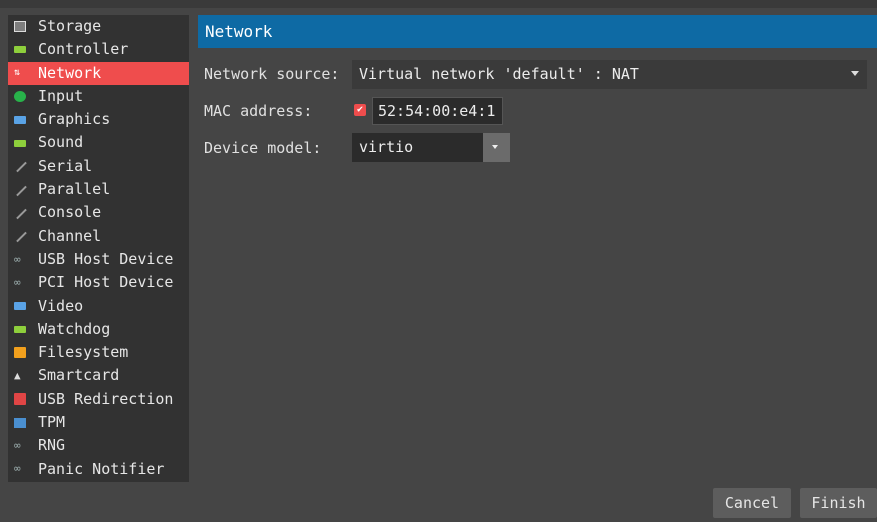  What do you see at coordinates (98, 329) in the screenshot?
I see `sidebar-item-watchdog: Watchdog` at bounding box center [98, 329].